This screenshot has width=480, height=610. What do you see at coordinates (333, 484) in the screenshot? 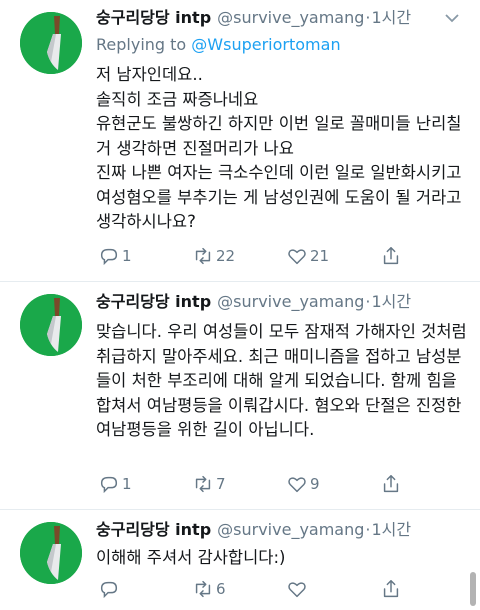
I see `like-button: 9` at bounding box center [333, 484].